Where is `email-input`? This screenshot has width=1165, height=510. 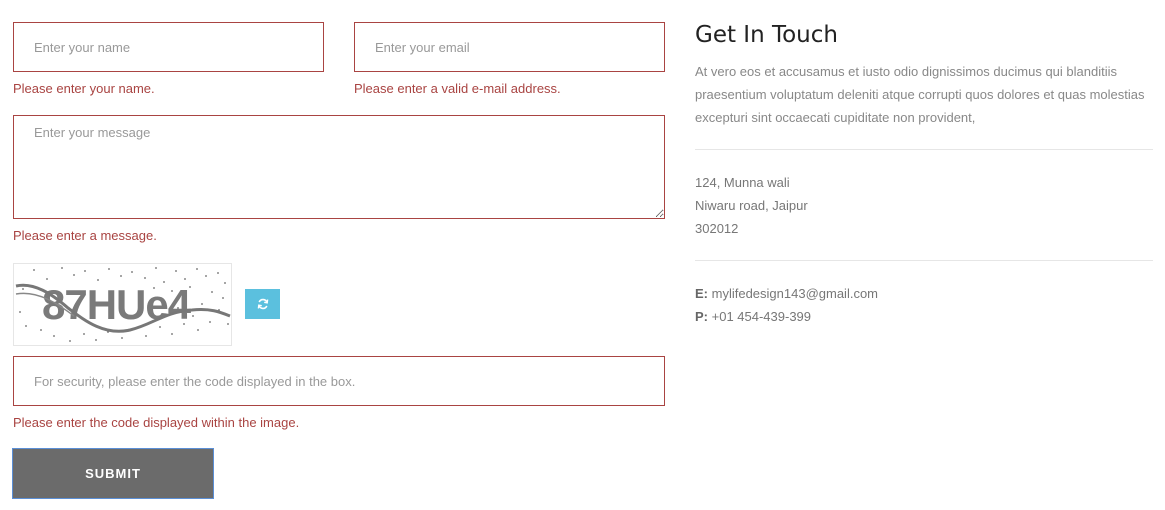
email-input is located at coordinates (509, 47).